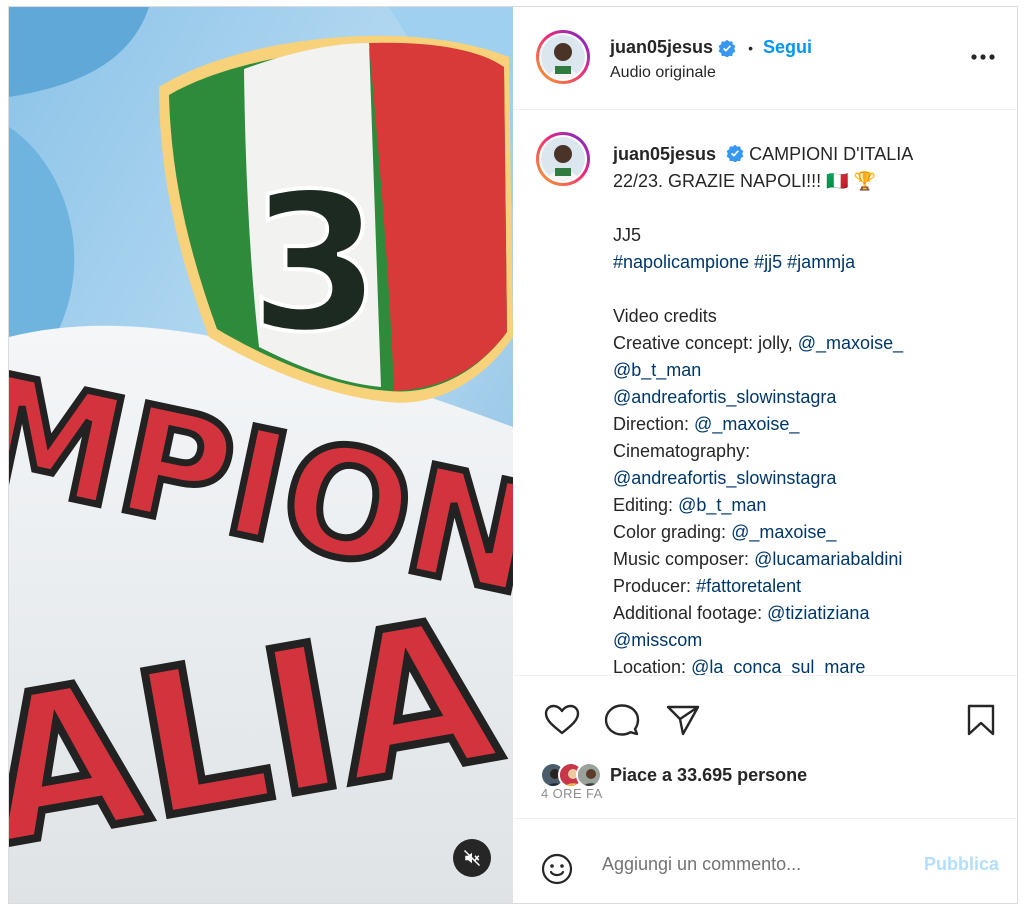 The height and width of the screenshot is (912, 1024). What do you see at coordinates (681, 262) in the screenshot?
I see `hashtag-link: #napolicampione` at bounding box center [681, 262].